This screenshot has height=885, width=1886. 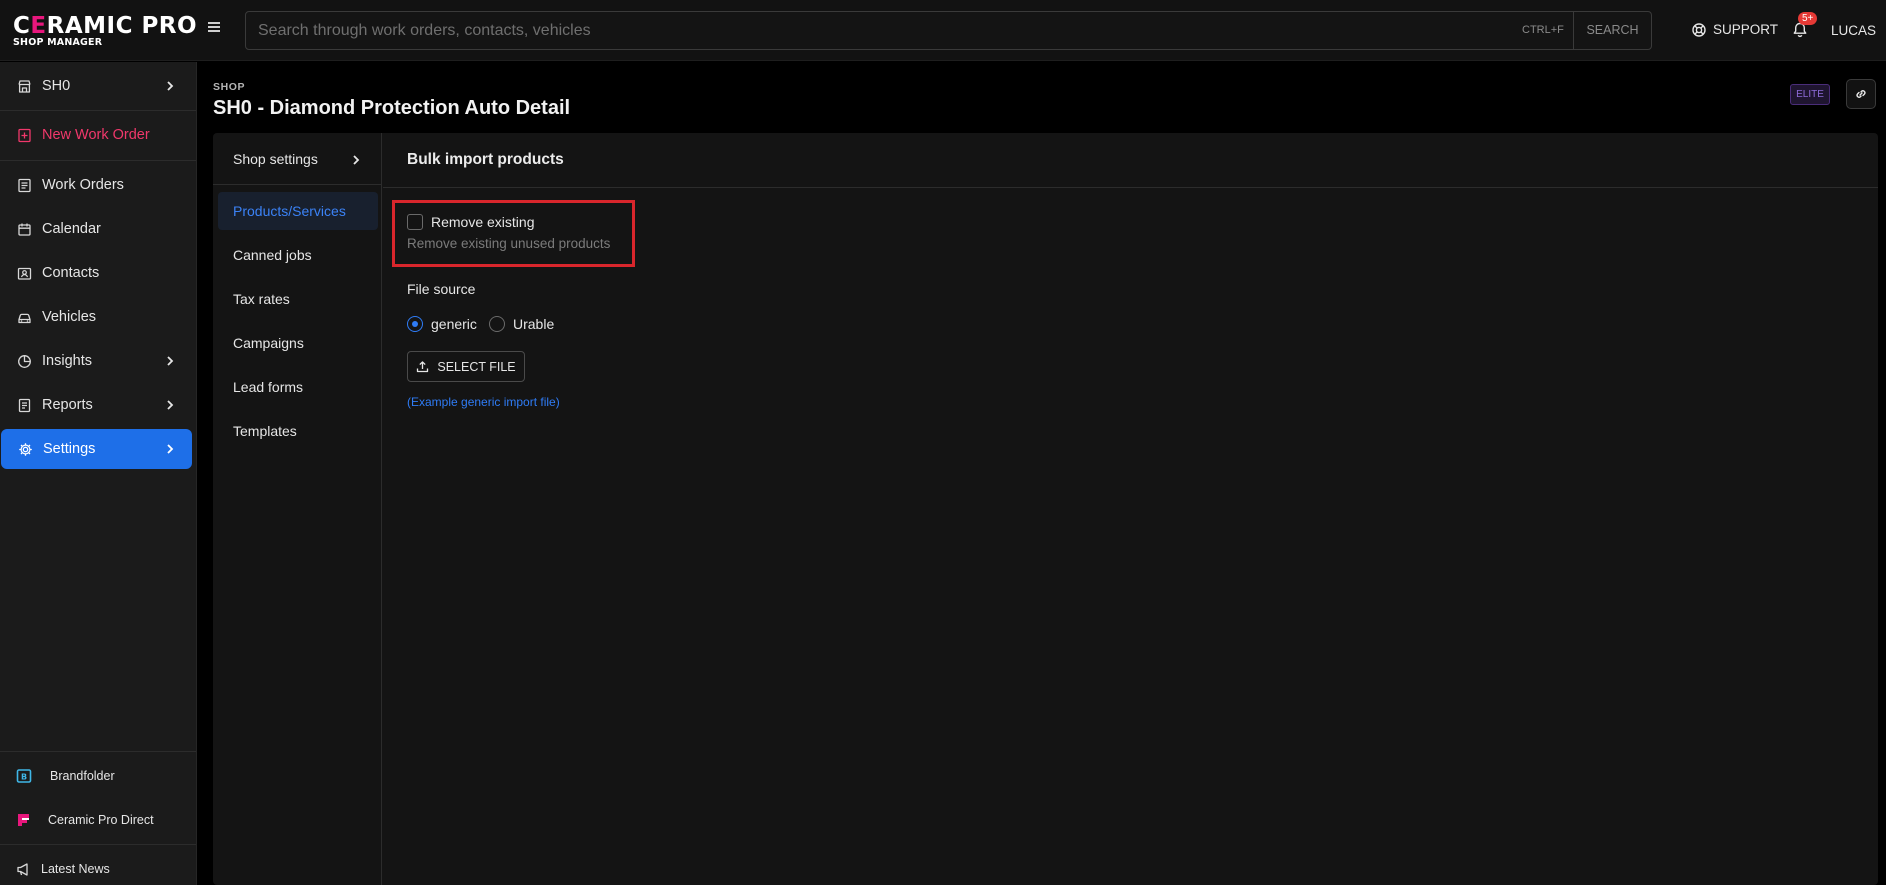 What do you see at coordinates (98, 405) in the screenshot?
I see `sidebar-item-reports: Reports` at bounding box center [98, 405].